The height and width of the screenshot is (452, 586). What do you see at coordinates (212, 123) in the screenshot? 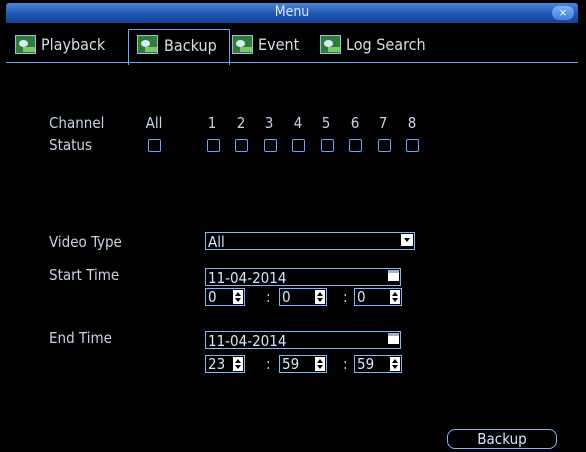
I see `channel-number: 1` at bounding box center [212, 123].